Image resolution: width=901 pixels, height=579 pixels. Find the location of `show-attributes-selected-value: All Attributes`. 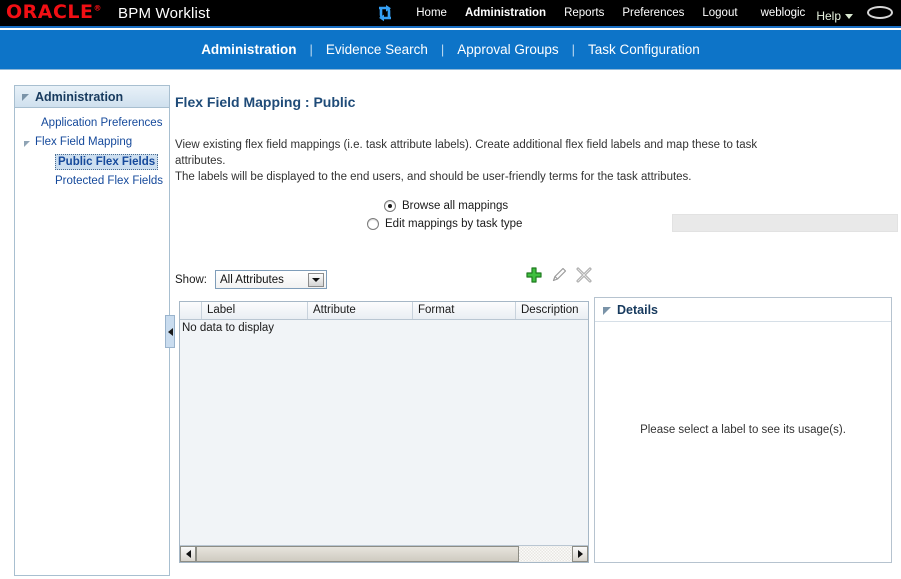

show-attributes-selected-value: All Attributes is located at coordinates (251, 279).